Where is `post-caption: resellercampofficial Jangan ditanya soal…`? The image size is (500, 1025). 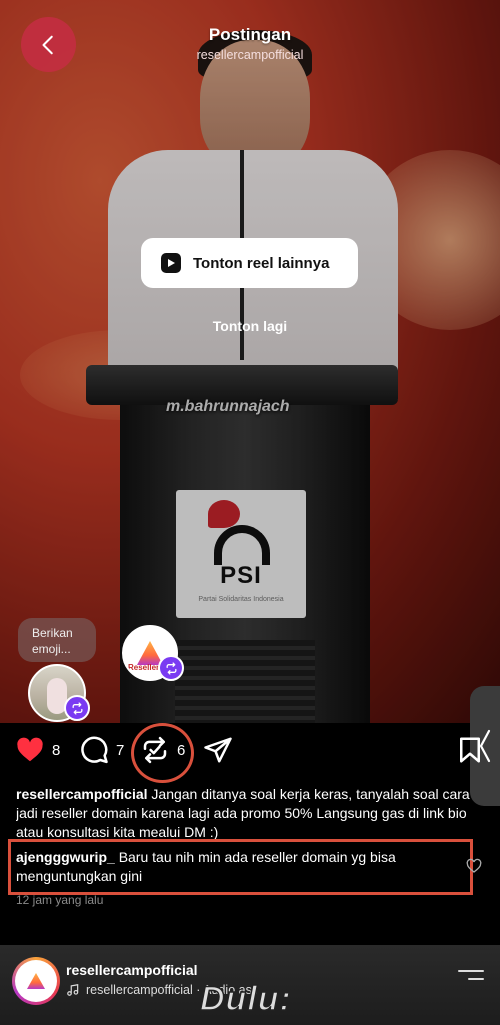 post-caption: resellercampofficial Jangan ditanya soal… is located at coordinates (251, 812).